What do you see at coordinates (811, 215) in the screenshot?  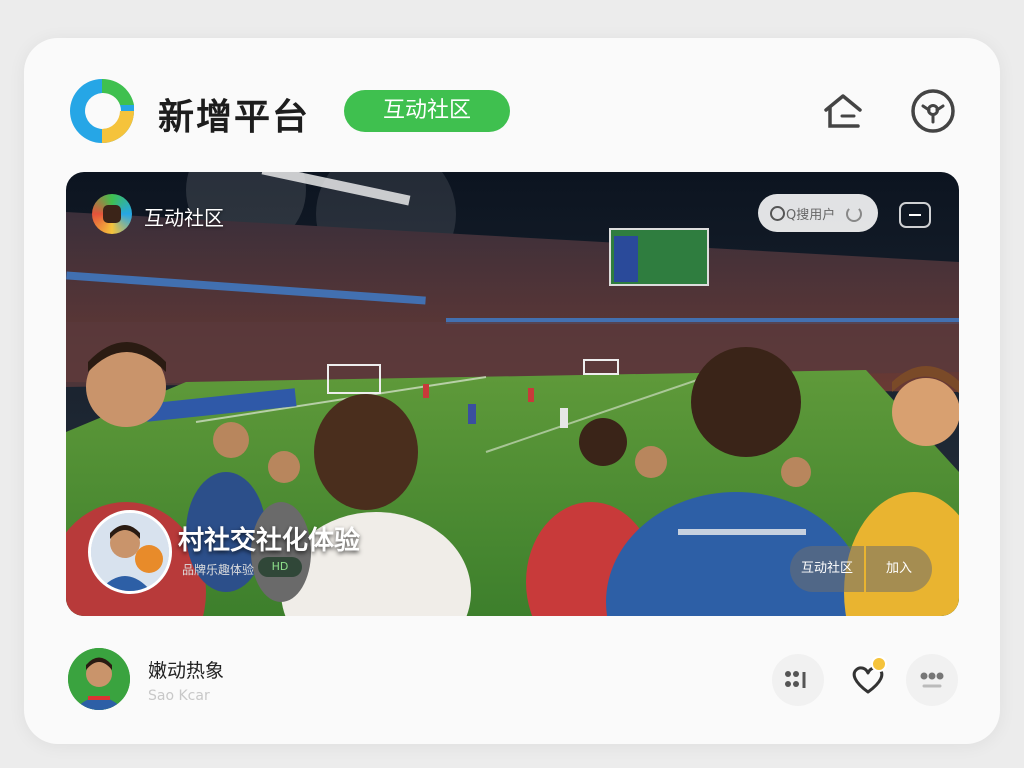 I see `search-placeholder: Q搜用户` at bounding box center [811, 215].